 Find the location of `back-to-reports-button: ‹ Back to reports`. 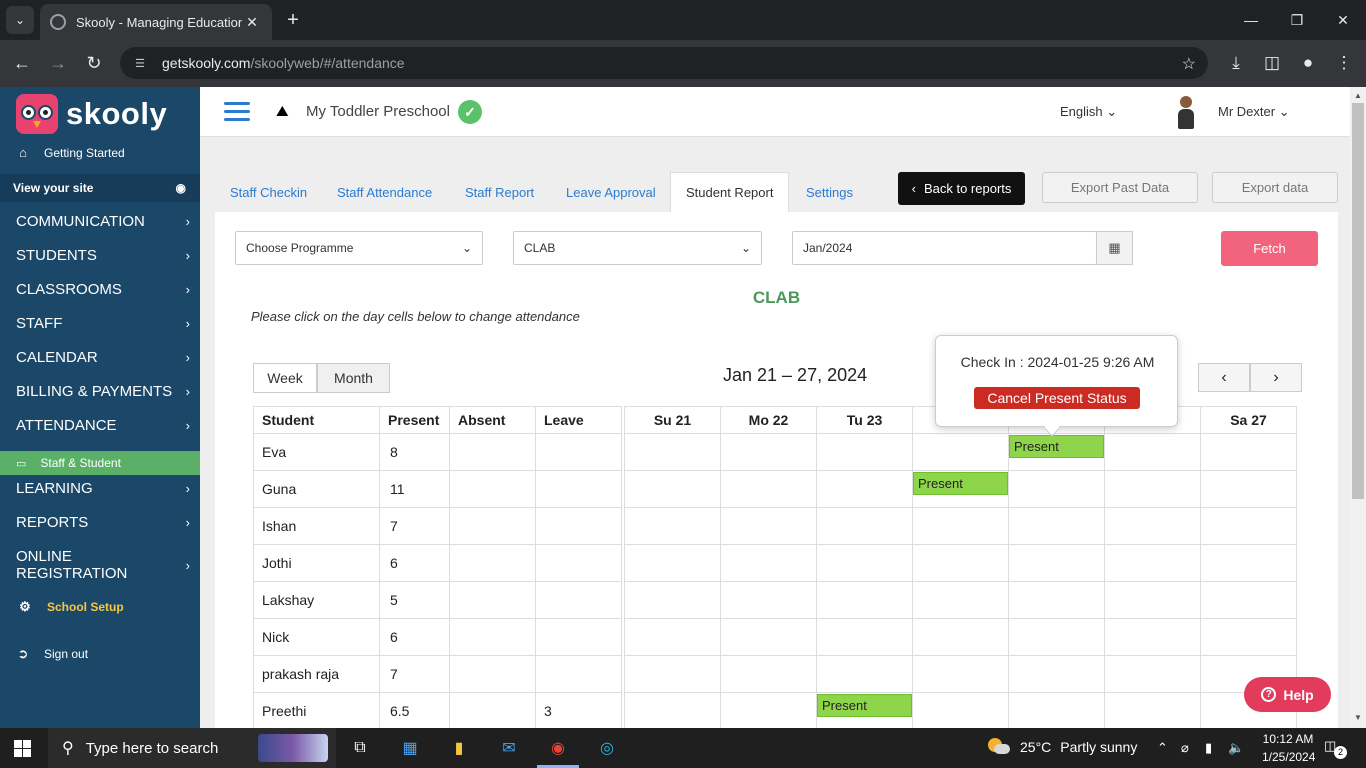

back-to-reports-button: ‹ Back to reports is located at coordinates (961, 188).